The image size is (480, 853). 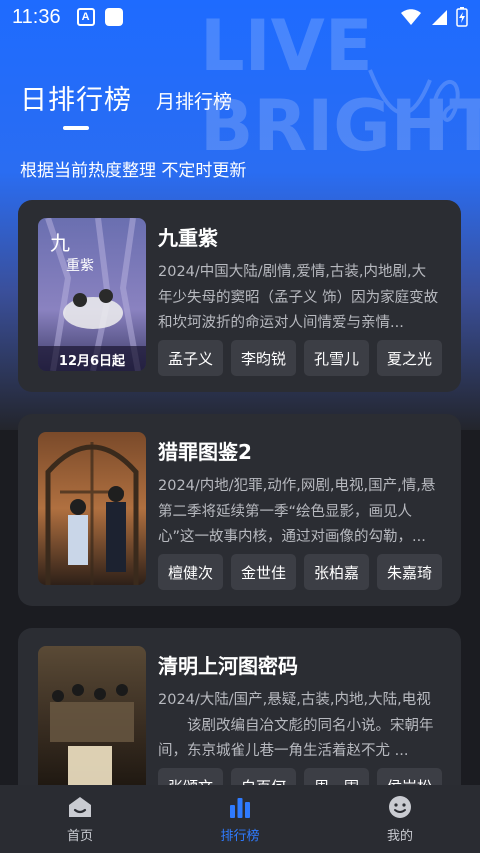 What do you see at coordinates (300, 358) in the screenshot?
I see `cast-tags: 孟子义 李昀锐 孔雪儿 夏之光` at bounding box center [300, 358].